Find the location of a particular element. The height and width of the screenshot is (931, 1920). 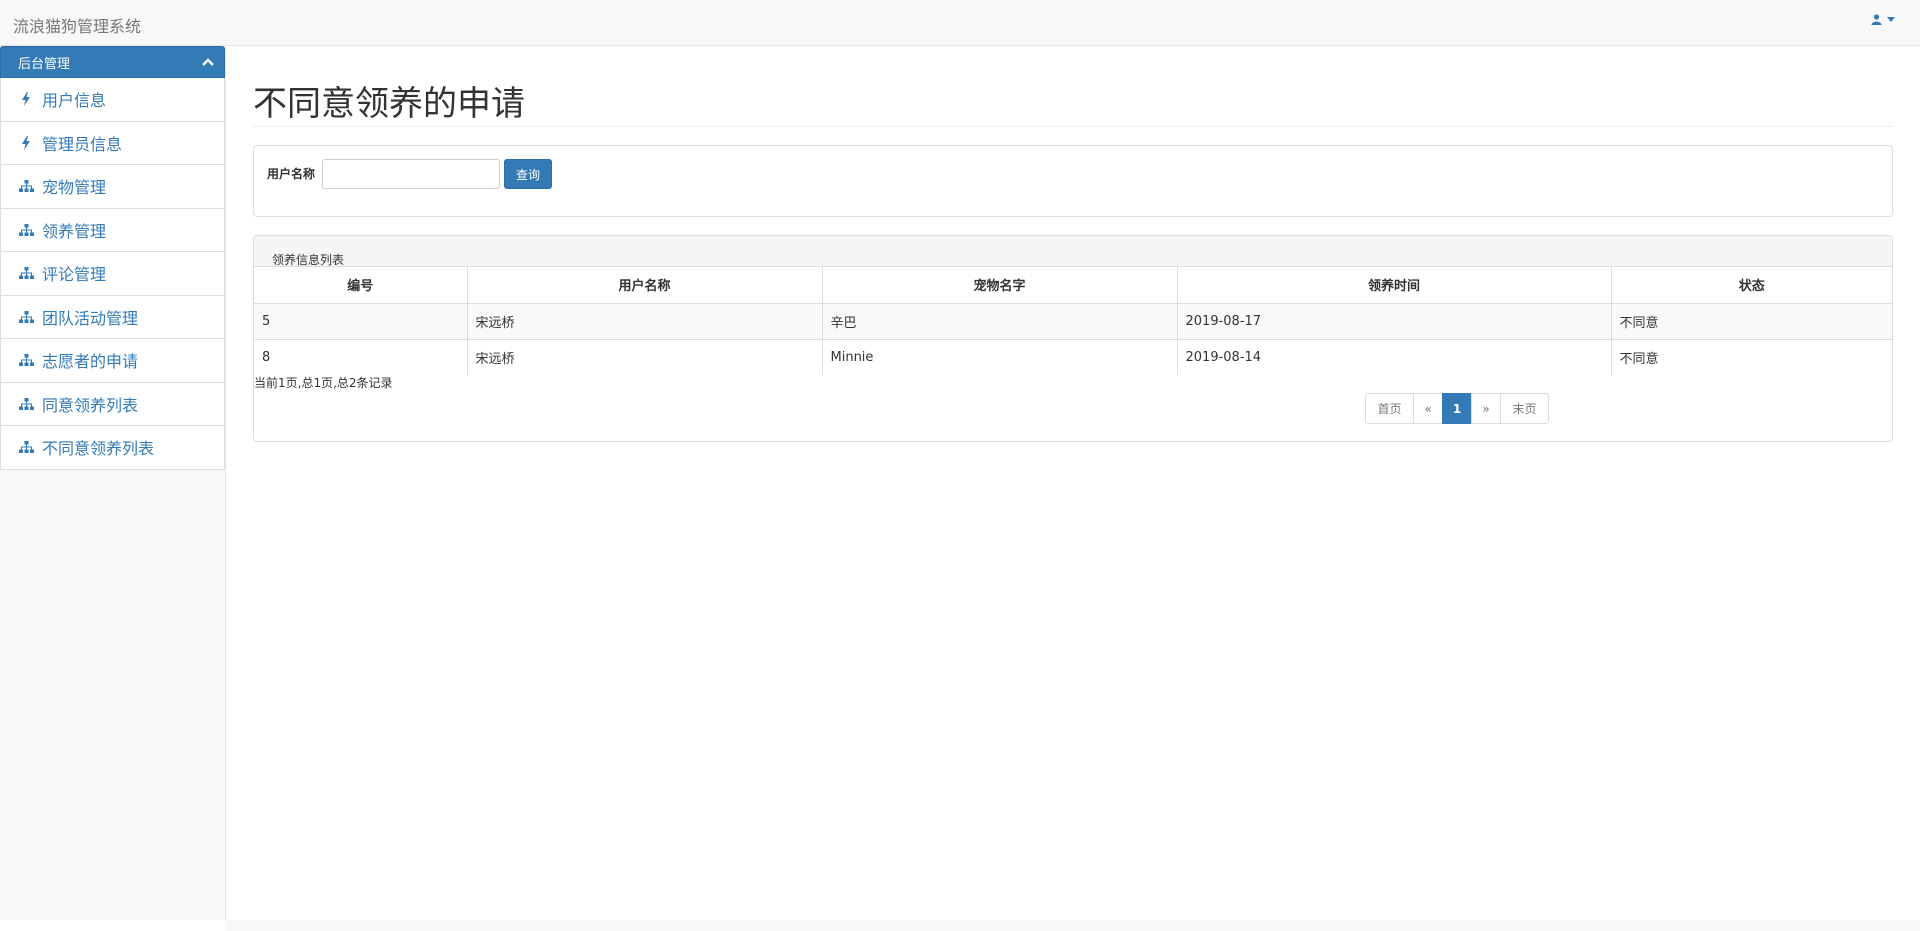

sidebar-item-pet-management: 宠物管理 is located at coordinates (112, 187).